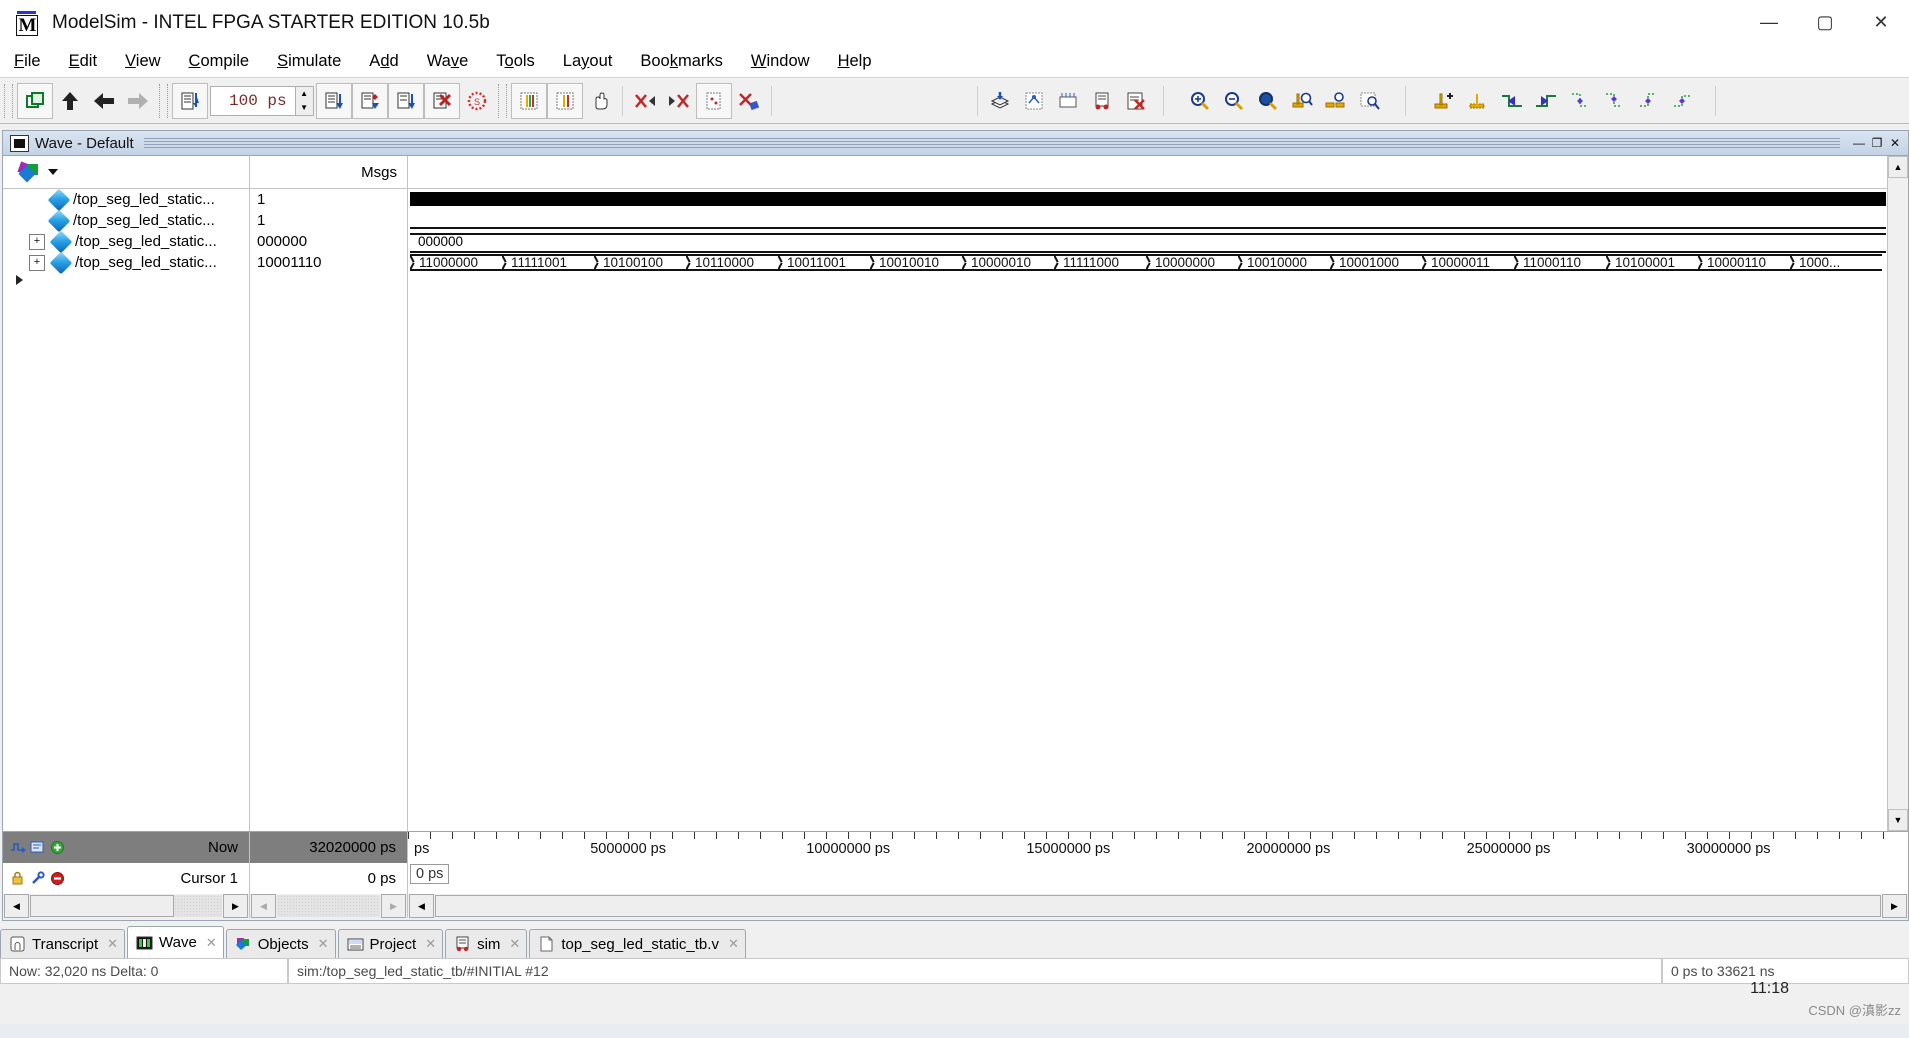 The image size is (1909, 1038). I want to click on values-scroll-right: ▶, so click(393, 906).